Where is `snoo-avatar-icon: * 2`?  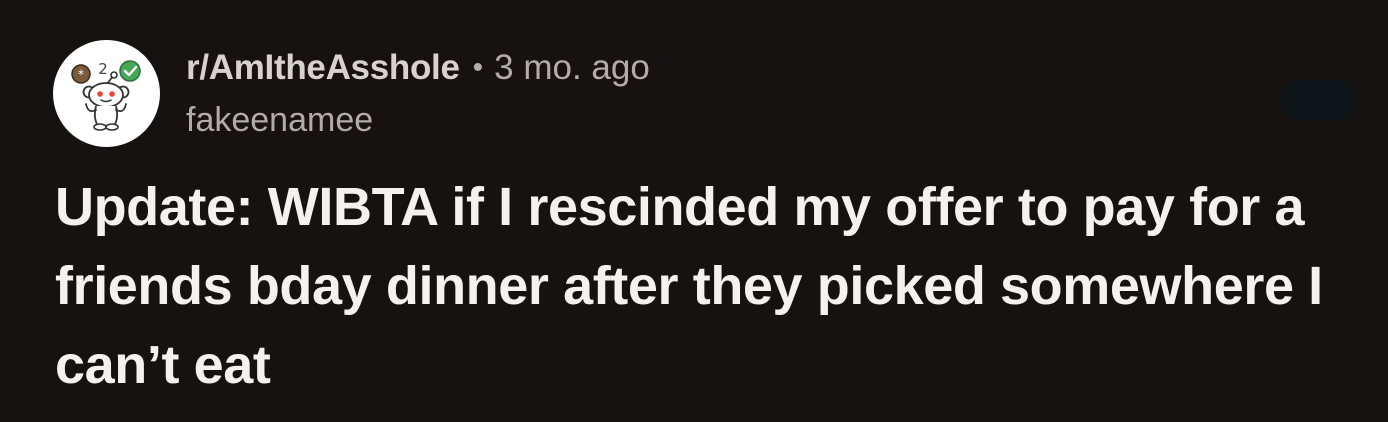
snoo-avatar-icon: * 2 is located at coordinates (106, 95).